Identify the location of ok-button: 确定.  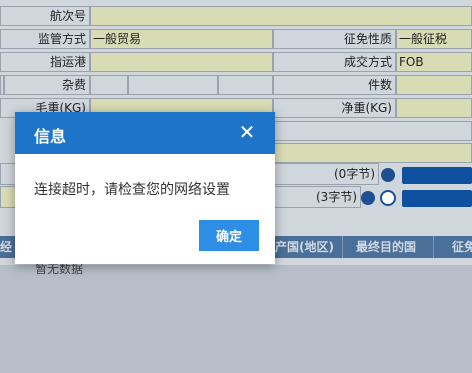
(229, 235).